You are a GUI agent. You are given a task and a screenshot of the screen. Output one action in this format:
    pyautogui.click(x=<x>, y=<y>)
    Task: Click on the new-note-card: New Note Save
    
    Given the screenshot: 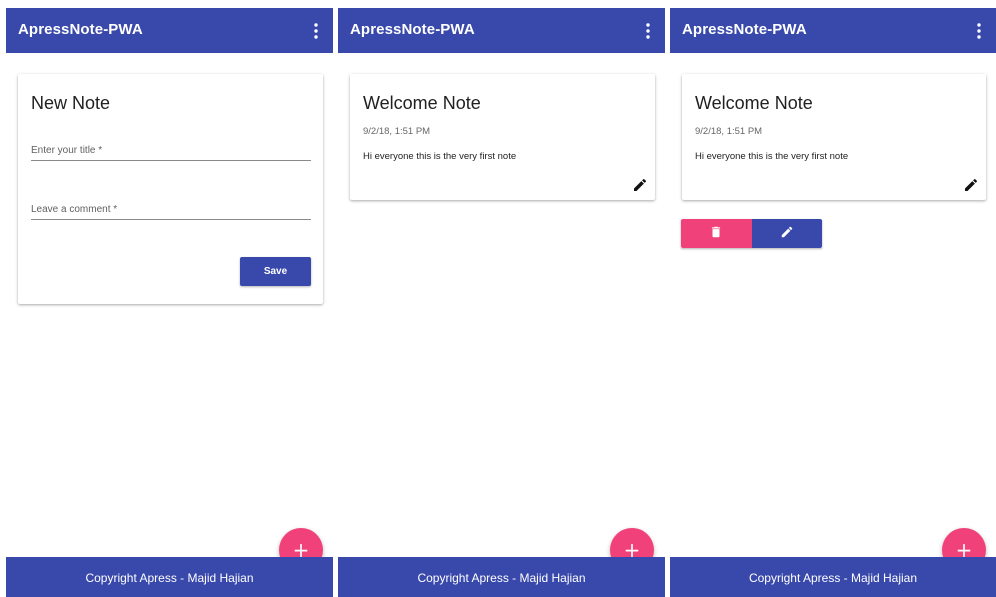 What is the action you would take?
    pyautogui.click(x=170, y=189)
    